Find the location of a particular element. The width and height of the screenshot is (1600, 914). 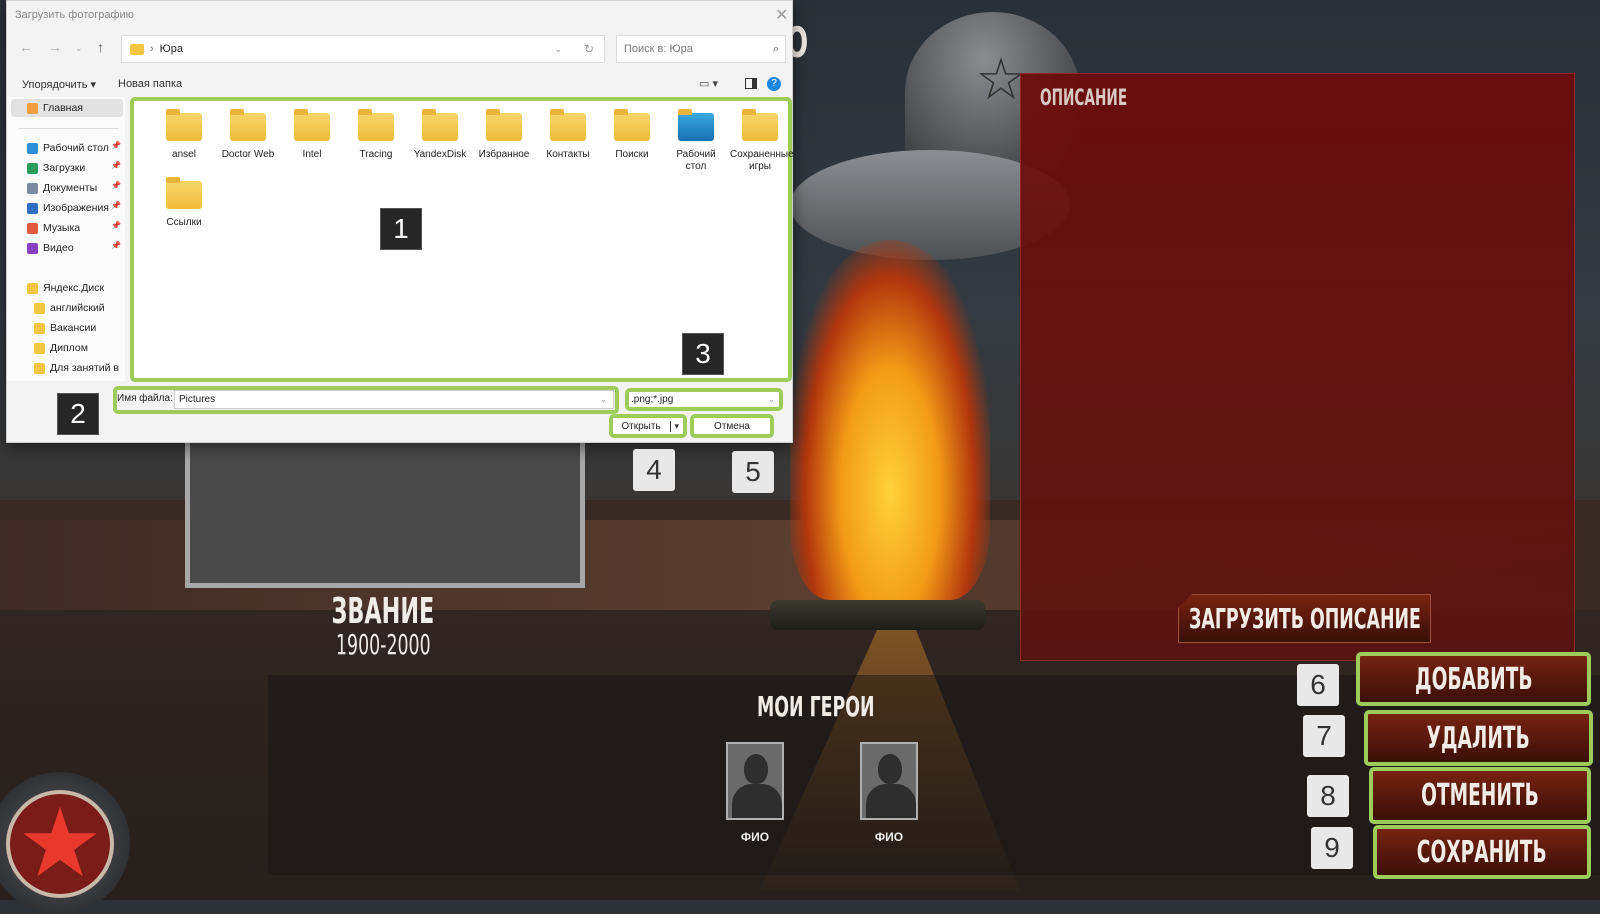

eternal-flame-illustration is located at coordinates (890, 420).